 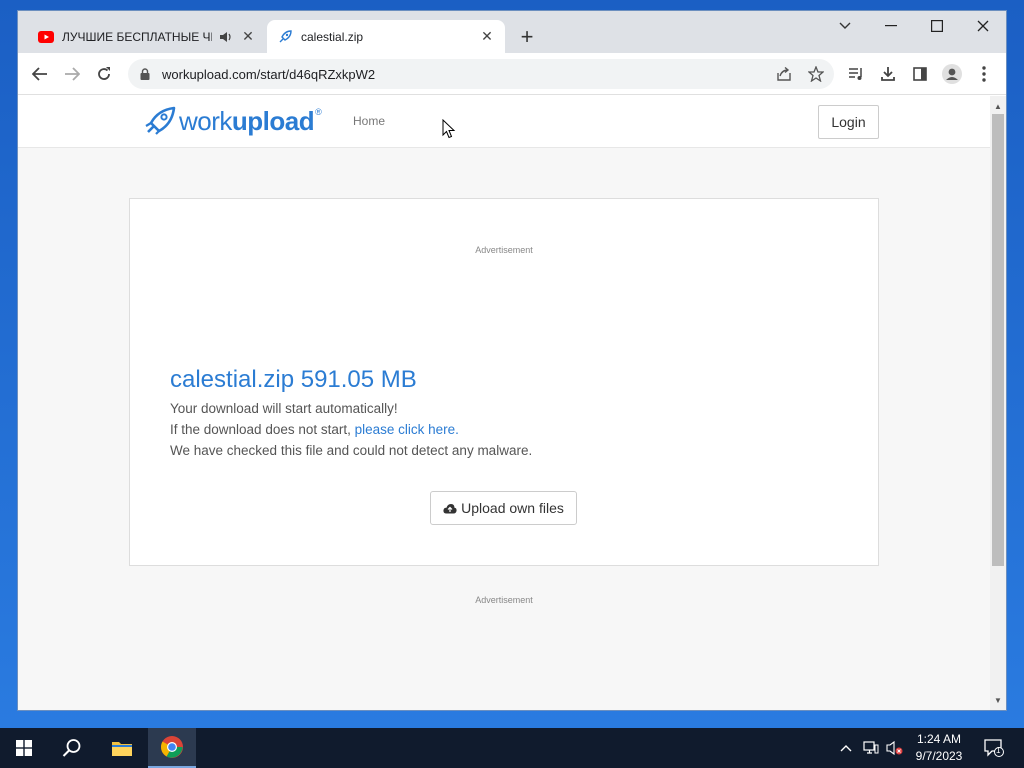 What do you see at coordinates (937, 26) in the screenshot?
I see `maximize-button` at bounding box center [937, 26].